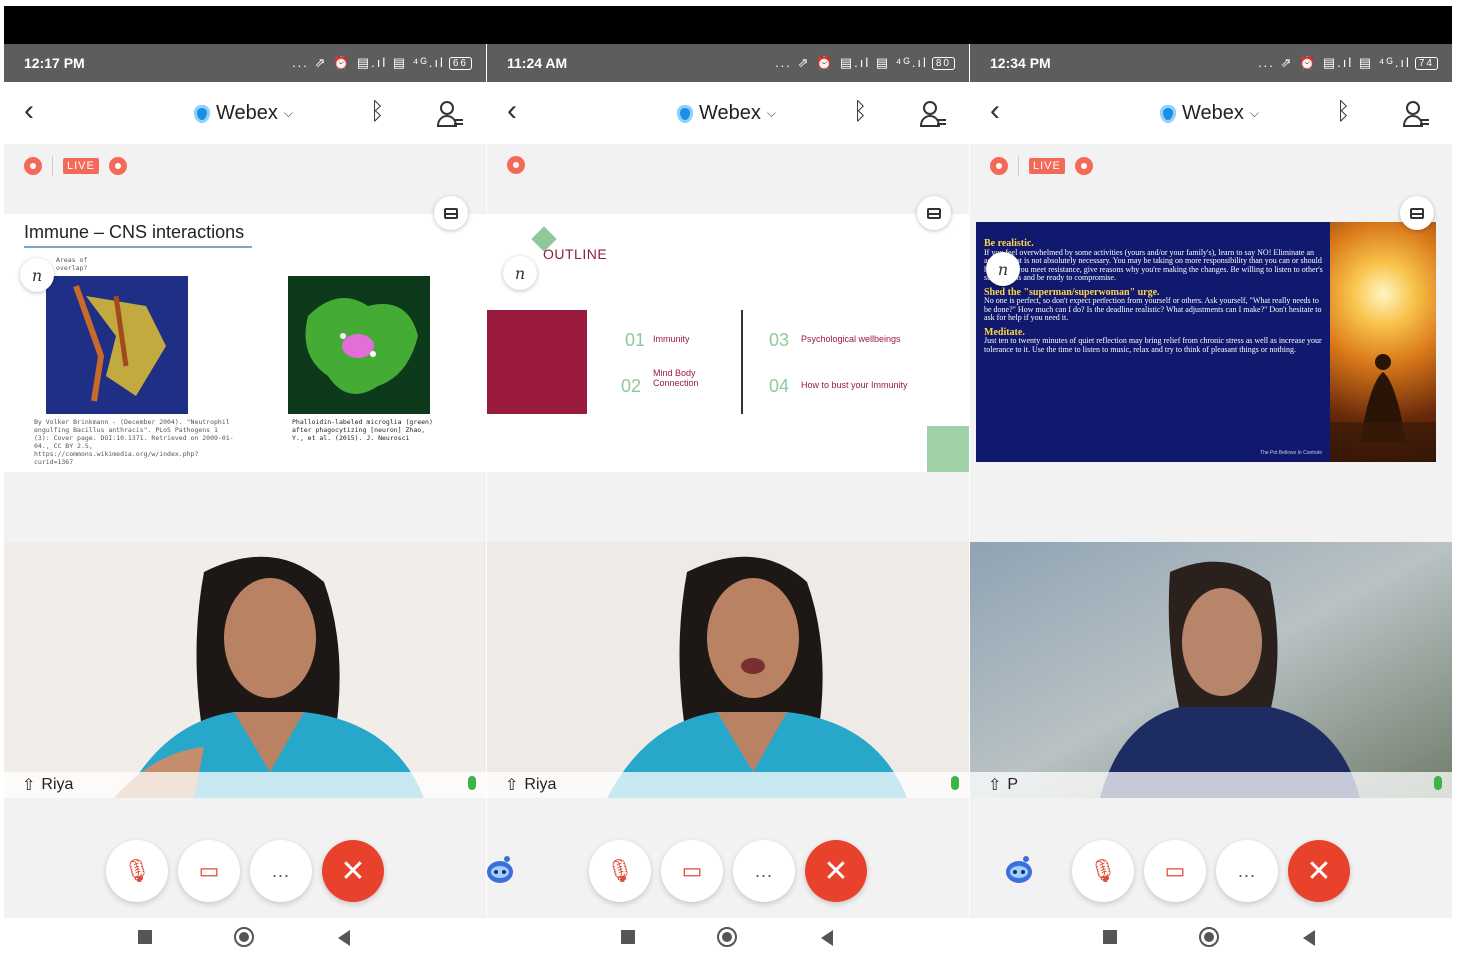 This screenshot has height=958, width=1458. I want to click on speaker-video, so click(728, 670).